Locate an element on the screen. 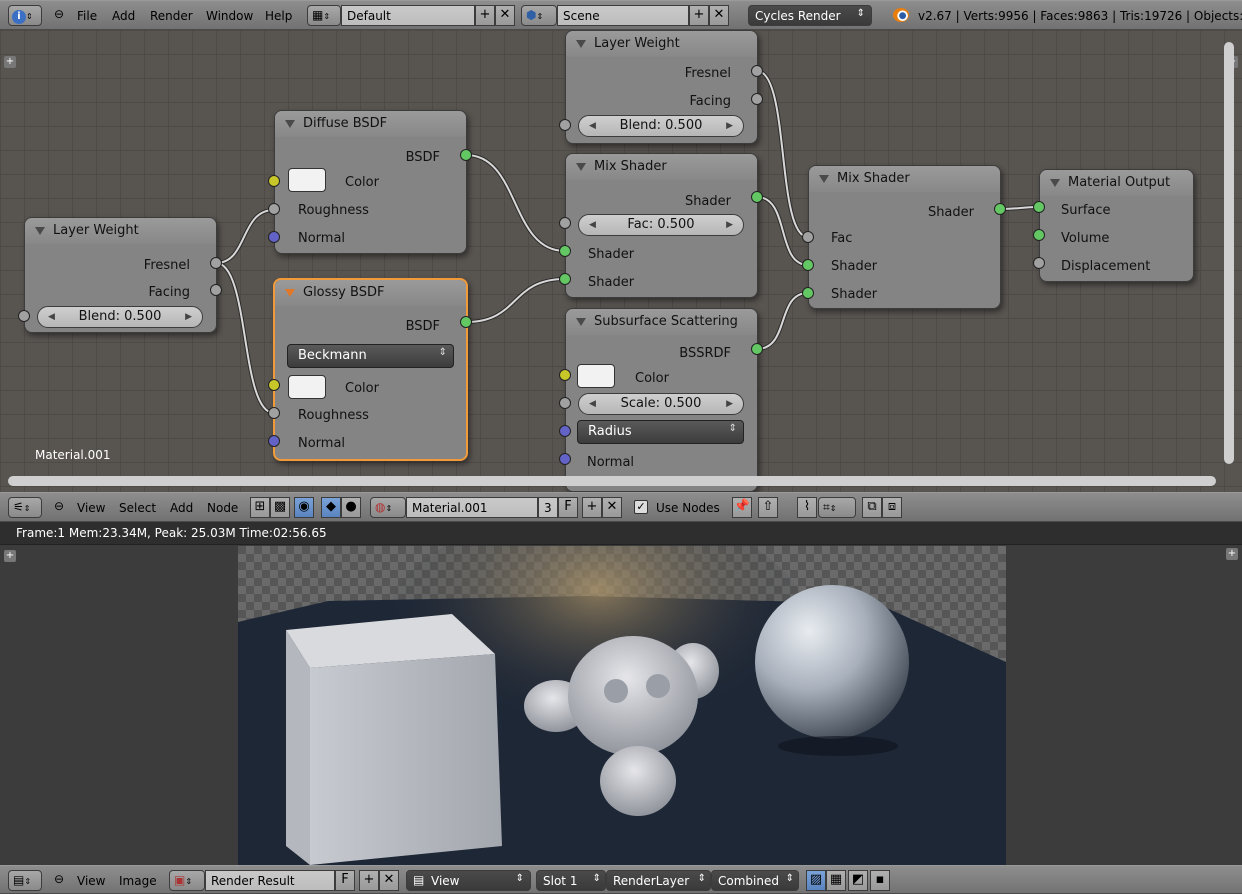 The width and height of the screenshot is (1242, 894). render-layer-select: RenderLayer ⇕ is located at coordinates (658, 880).